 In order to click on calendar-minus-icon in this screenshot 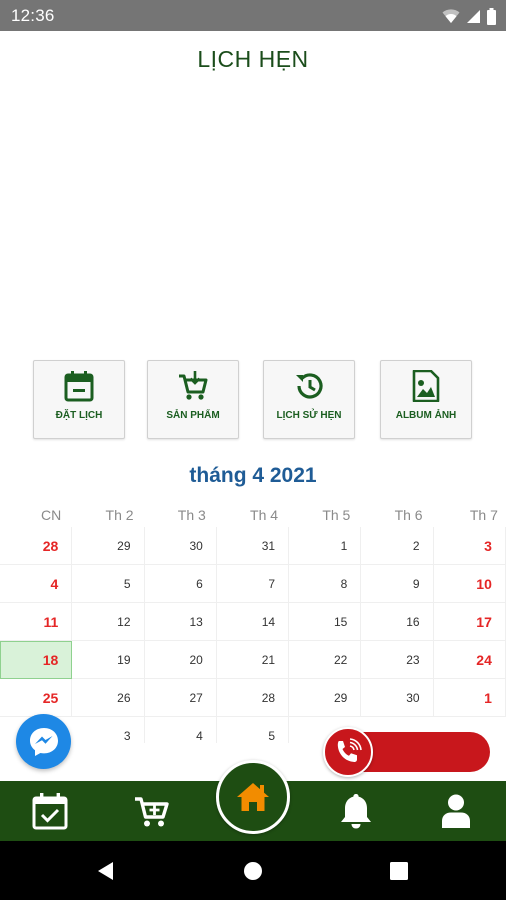, I will do `click(79, 386)`.